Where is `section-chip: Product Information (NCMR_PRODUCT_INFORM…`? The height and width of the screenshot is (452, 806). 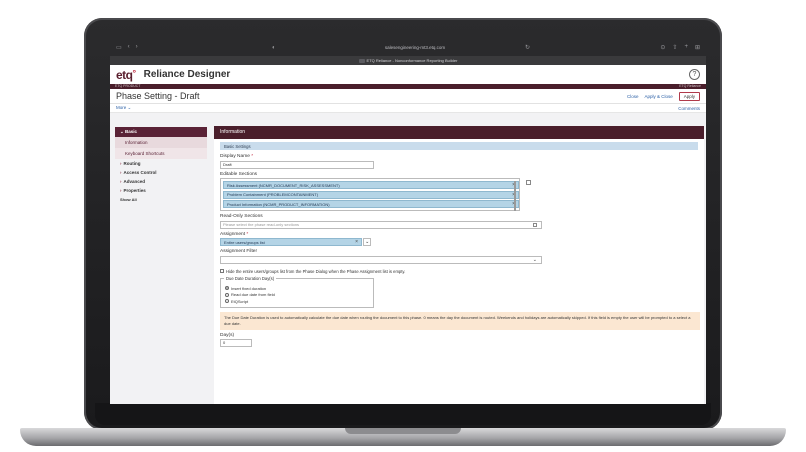 section-chip: Product Information (NCMR_PRODUCT_INFORM… is located at coordinates (371, 204).